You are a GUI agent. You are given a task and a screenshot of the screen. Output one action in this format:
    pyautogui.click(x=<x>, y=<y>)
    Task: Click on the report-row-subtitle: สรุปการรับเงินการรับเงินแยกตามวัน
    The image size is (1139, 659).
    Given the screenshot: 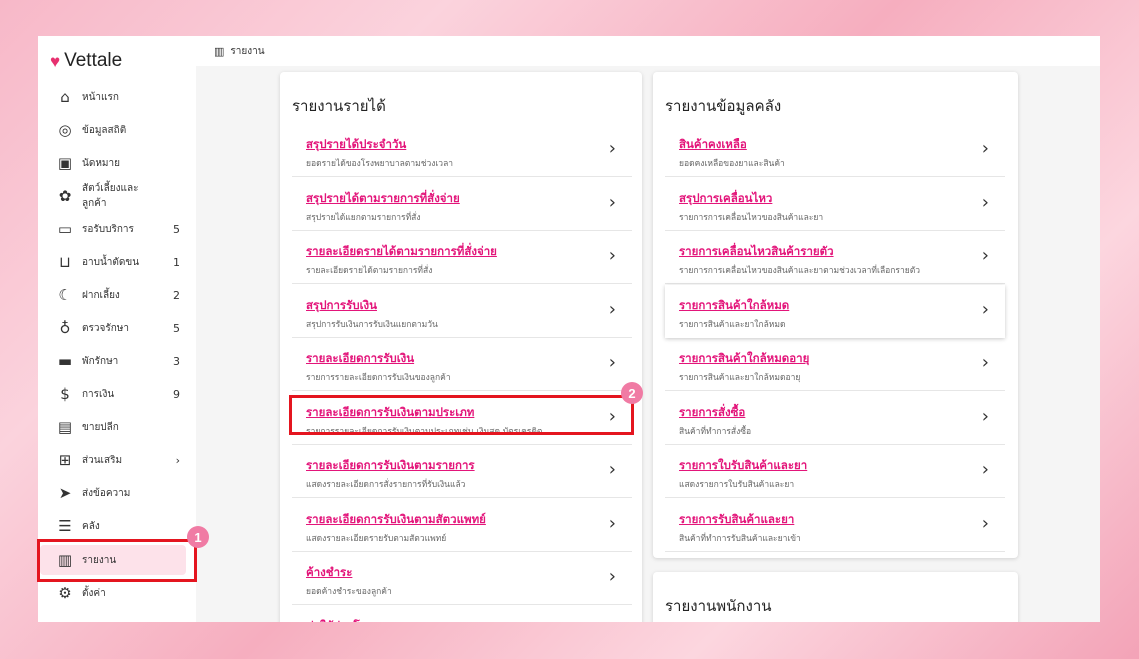 What is the action you would take?
    pyautogui.click(x=372, y=324)
    